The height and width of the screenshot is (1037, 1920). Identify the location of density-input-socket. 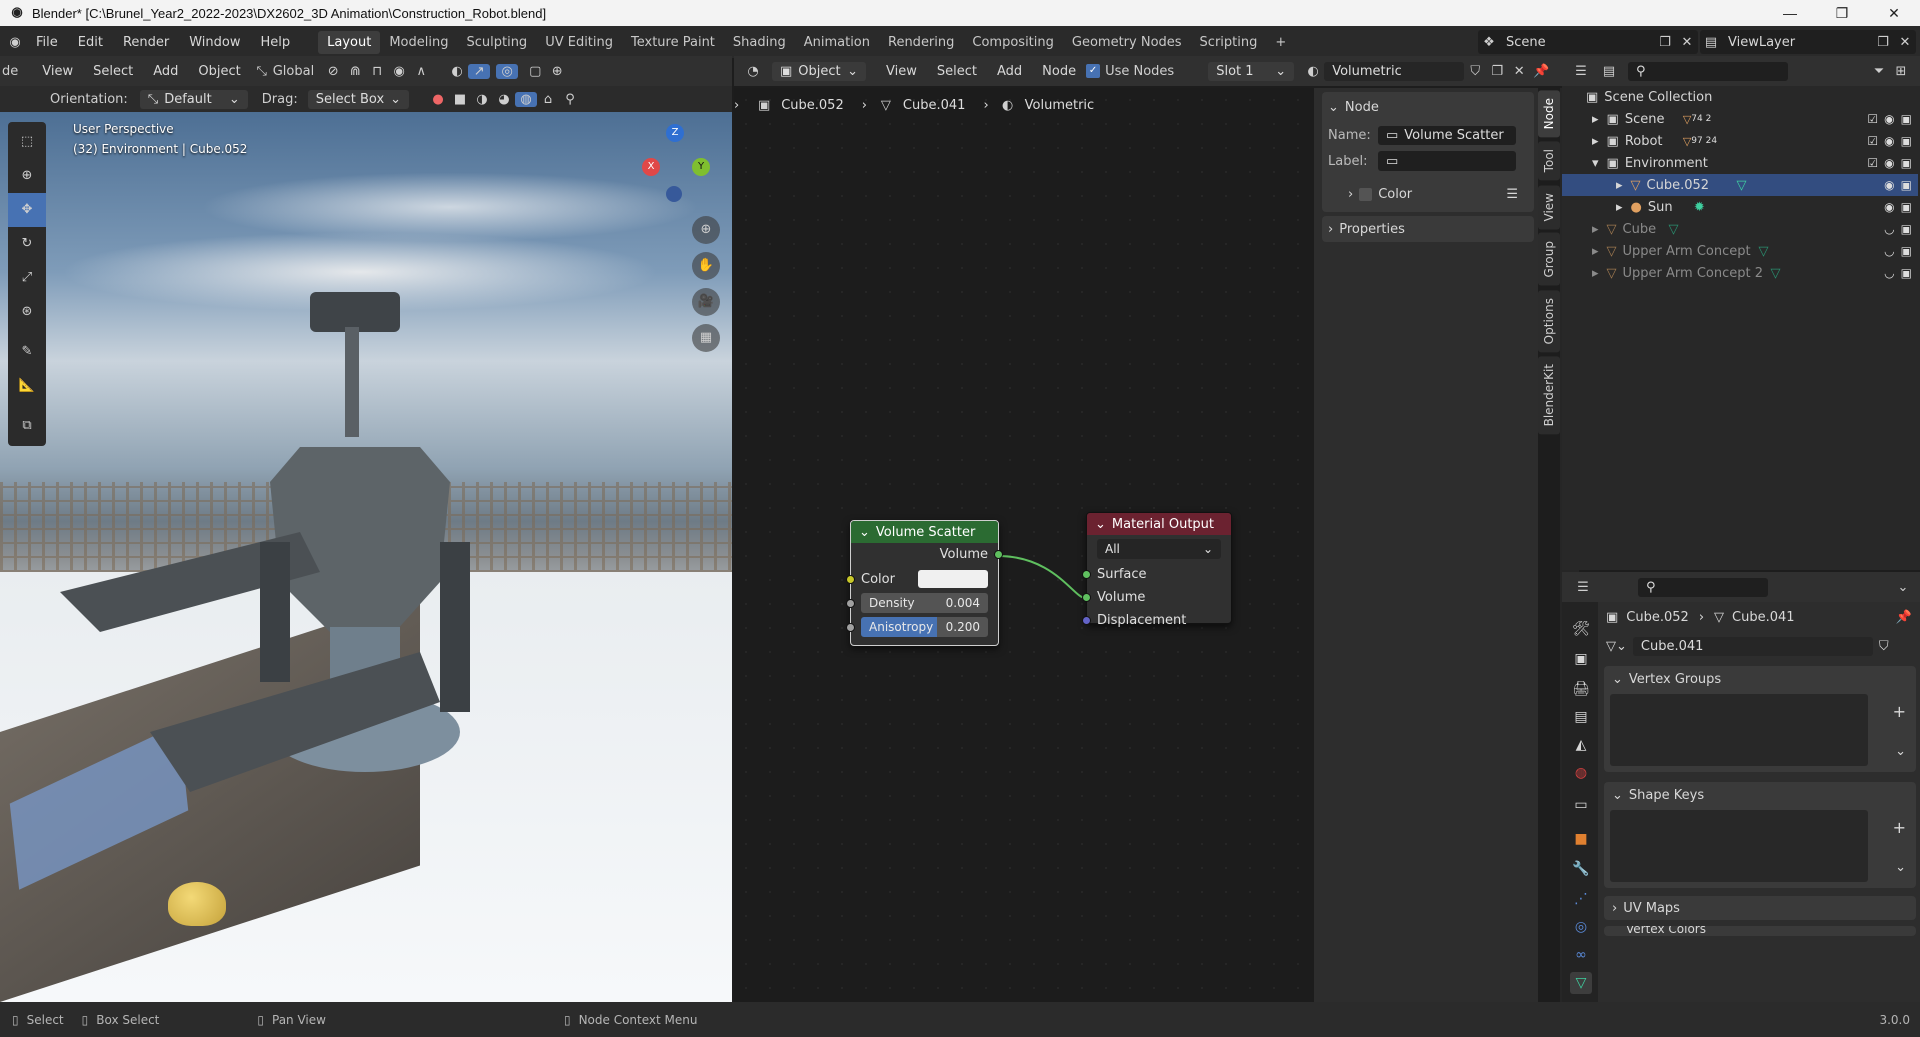
(850, 603).